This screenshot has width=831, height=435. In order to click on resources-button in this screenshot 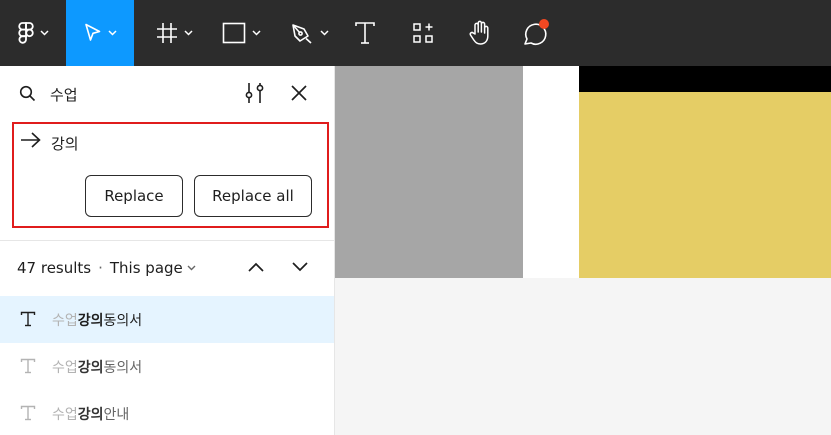, I will do `click(423, 33)`.